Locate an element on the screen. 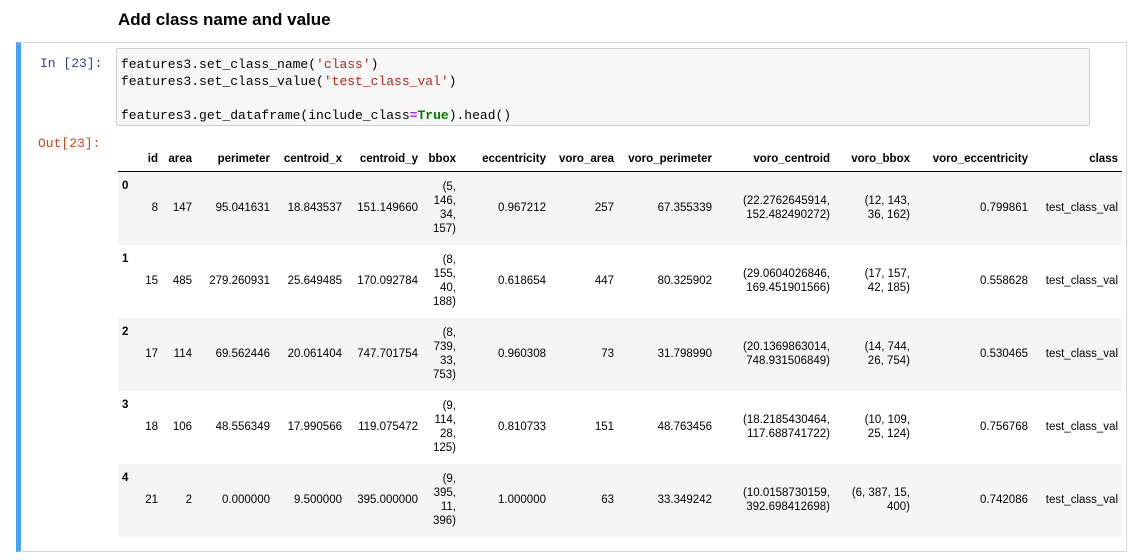 Image resolution: width=1136 pixels, height=560 pixels. cell-value: 48.556349 is located at coordinates (242, 427).